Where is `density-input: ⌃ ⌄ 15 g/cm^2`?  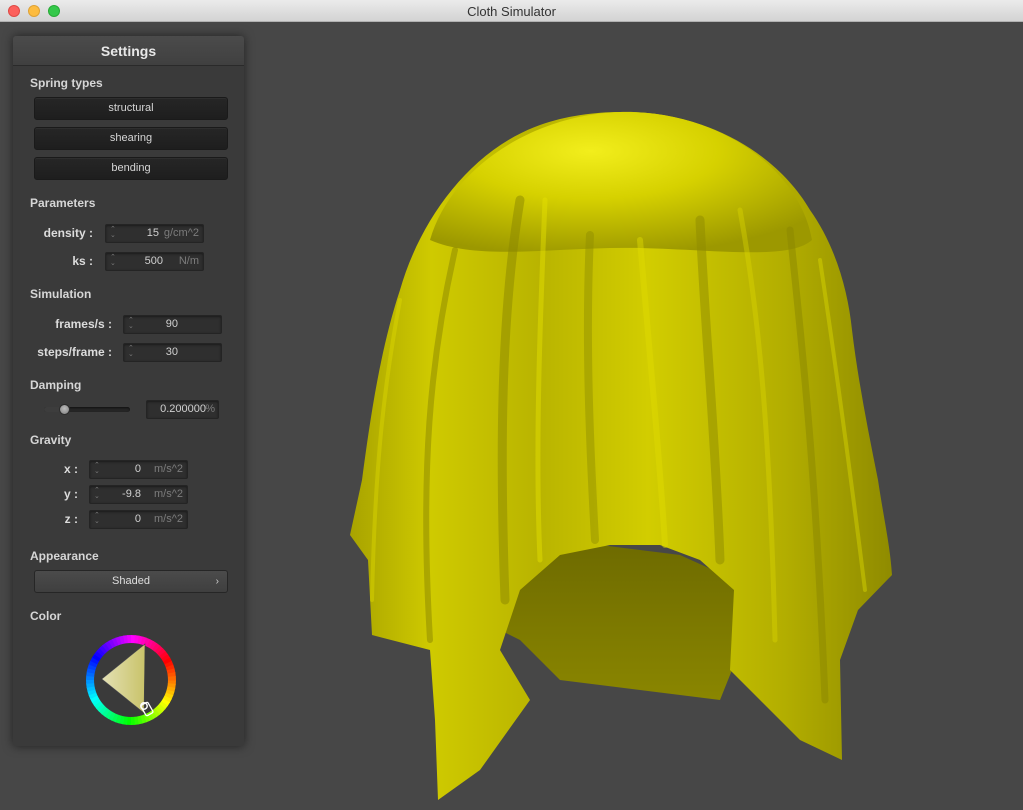
density-input: ⌃ ⌄ 15 g/cm^2 is located at coordinates (154, 233).